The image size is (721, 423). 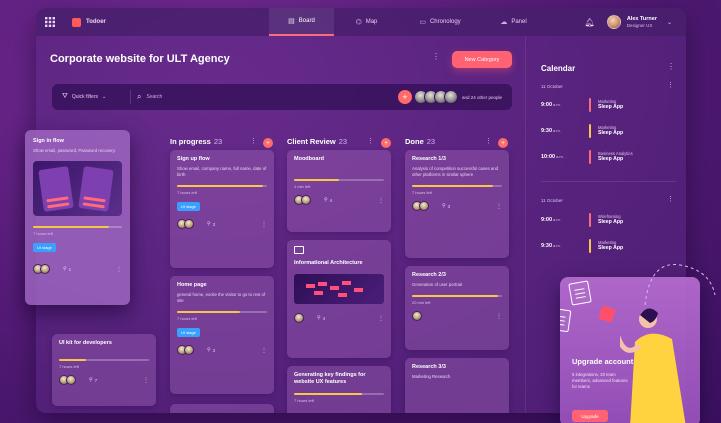 I want to click on chronology-icon: ▭, so click(x=422, y=22).